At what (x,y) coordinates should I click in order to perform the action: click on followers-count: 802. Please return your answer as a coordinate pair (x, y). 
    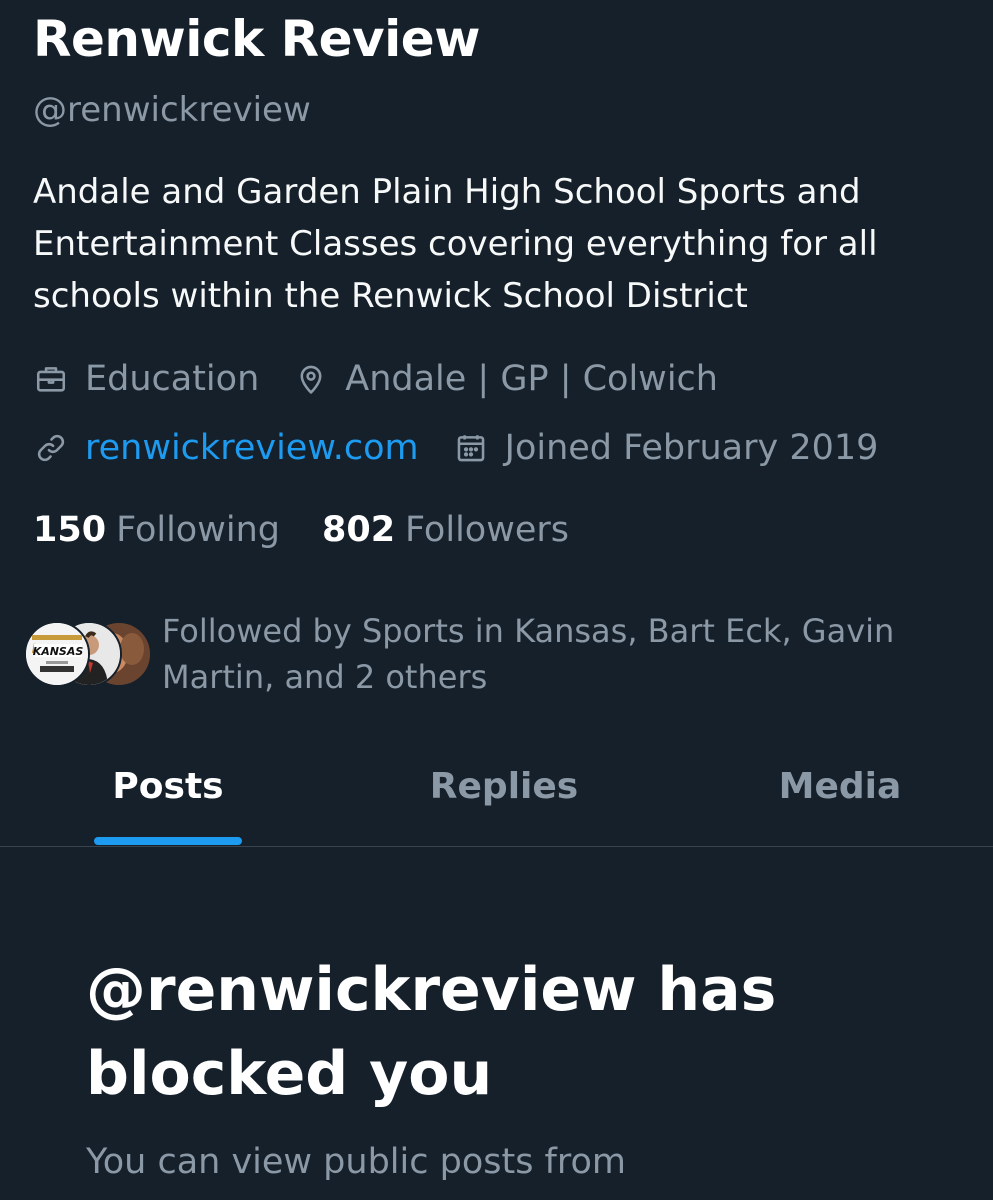
    Looking at the image, I should click on (358, 530).